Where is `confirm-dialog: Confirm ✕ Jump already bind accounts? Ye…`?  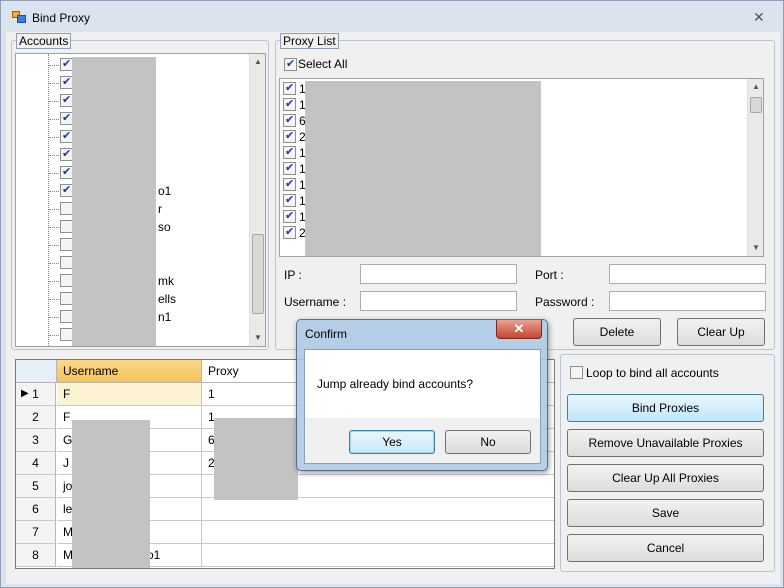
confirm-dialog: Confirm ✕ Jump already bind accounts? Ye… is located at coordinates (422, 395).